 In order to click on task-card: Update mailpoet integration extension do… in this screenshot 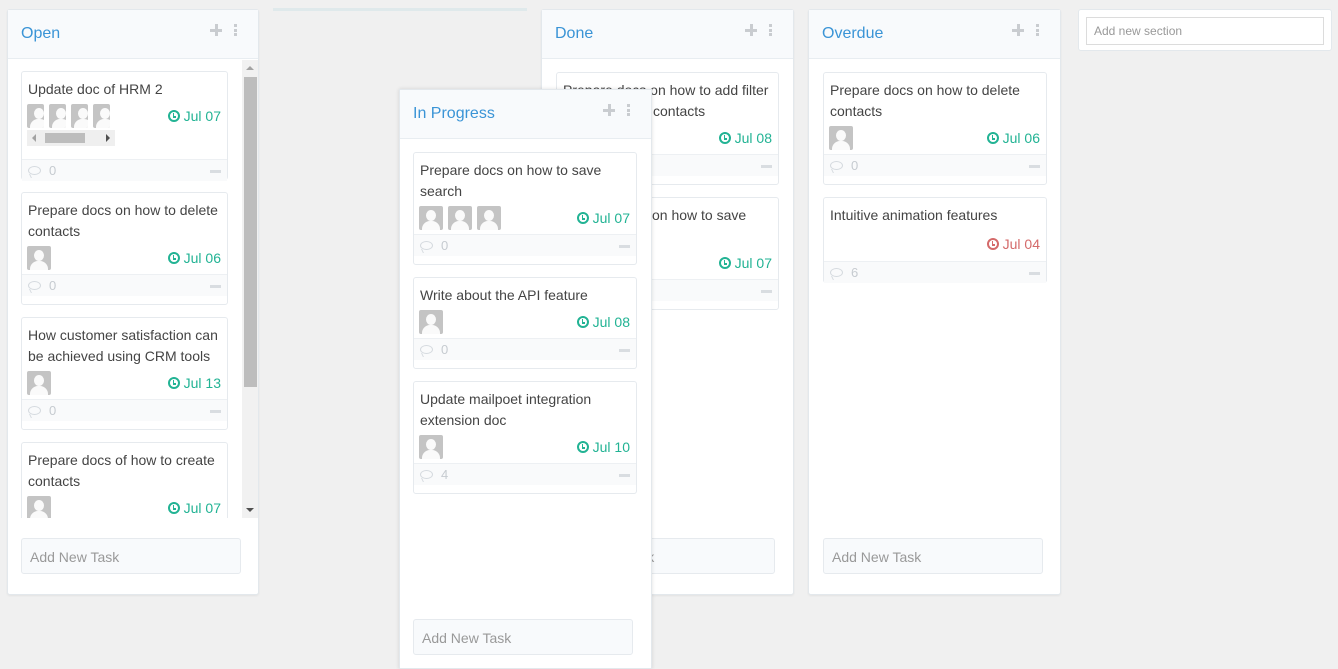, I will do `click(525, 437)`.